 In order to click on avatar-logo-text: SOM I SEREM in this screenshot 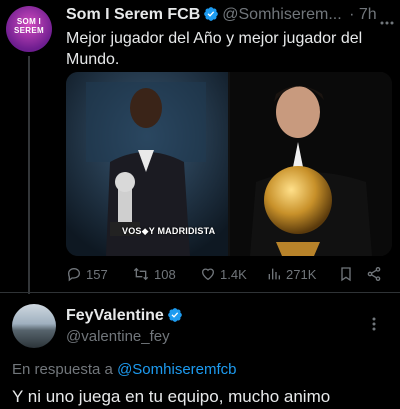, I will do `click(29, 26)`.